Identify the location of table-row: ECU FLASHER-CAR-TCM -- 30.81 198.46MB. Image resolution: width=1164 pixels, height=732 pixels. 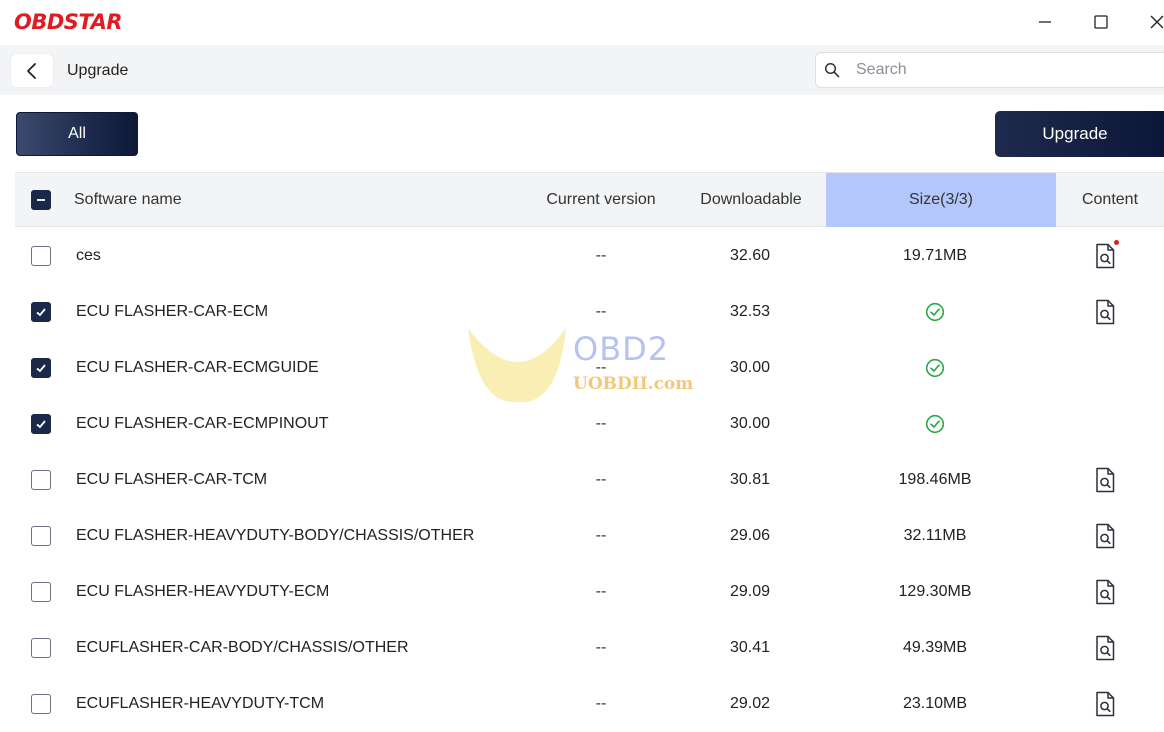
(589, 480).